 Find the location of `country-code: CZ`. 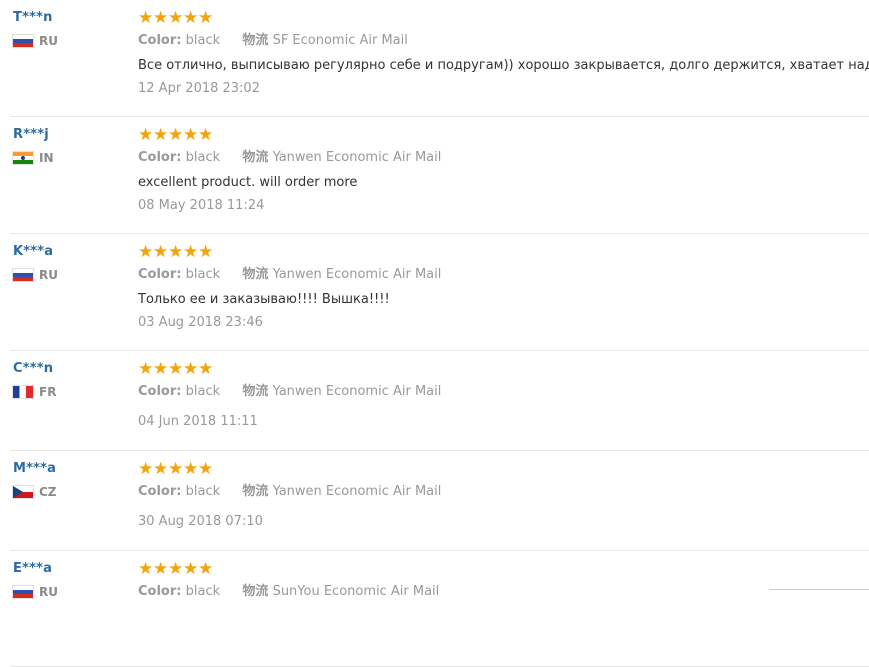

country-code: CZ is located at coordinates (48, 492).